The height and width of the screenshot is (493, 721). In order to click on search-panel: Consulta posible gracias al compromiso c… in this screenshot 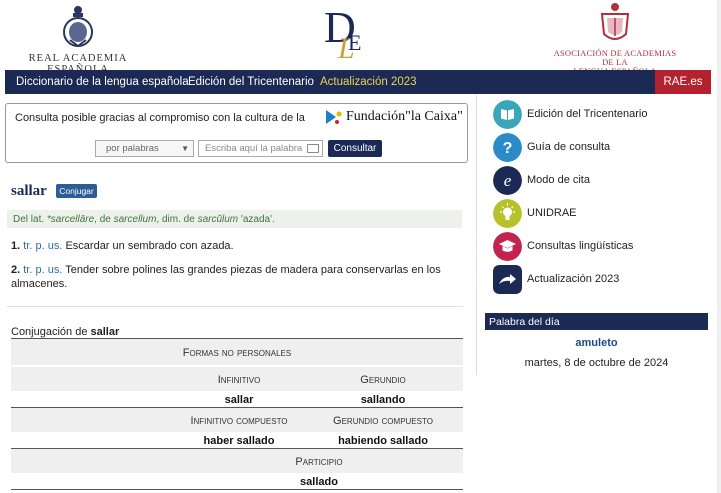, I will do `click(236, 133)`.